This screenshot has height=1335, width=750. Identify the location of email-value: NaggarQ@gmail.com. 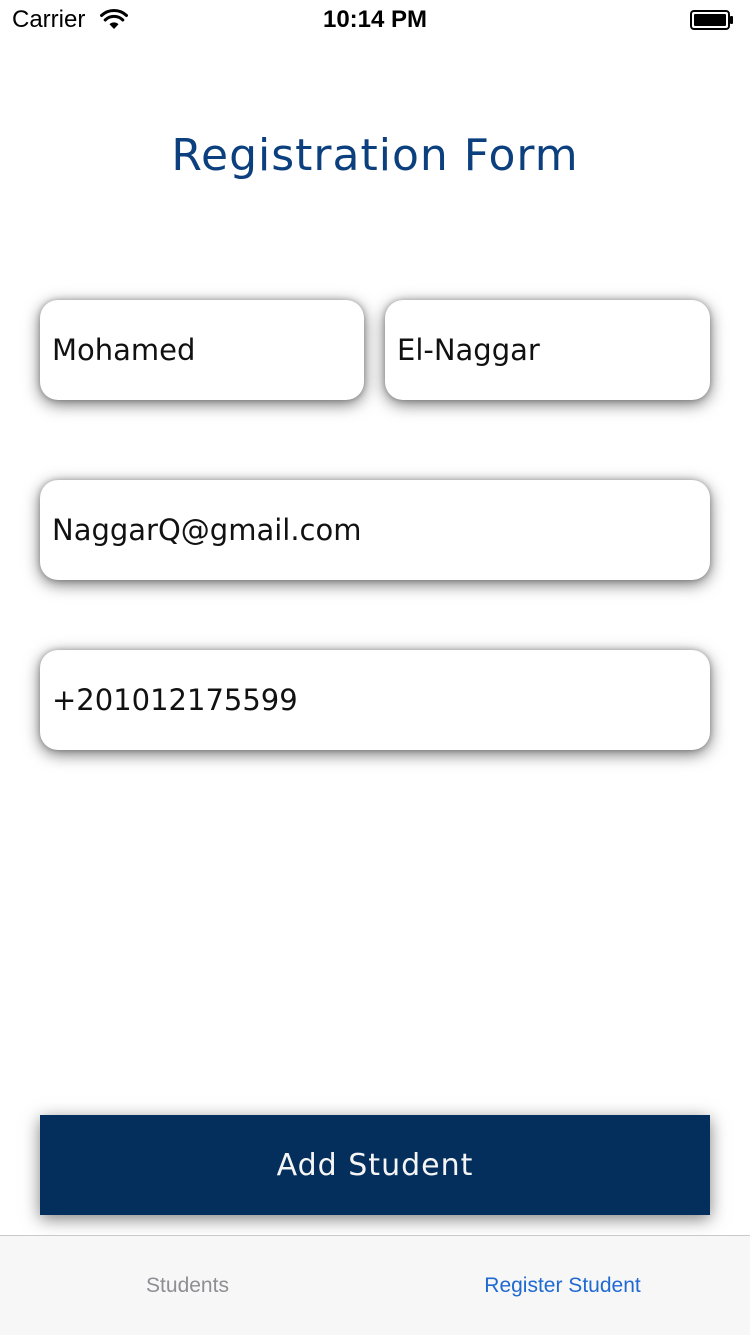
(207, 530).